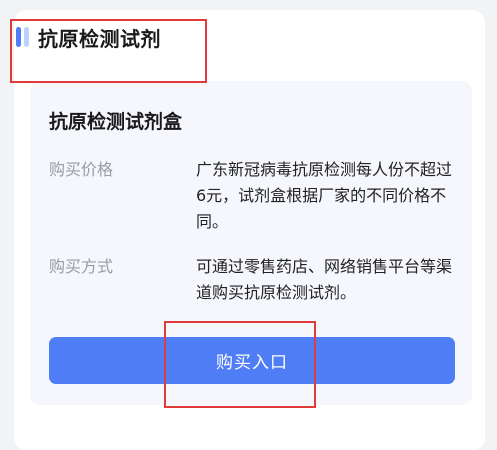 The height and width of the screenshot is (450, 497). What do you see at coordinates (324, 195) in the screenshot?
I see `price-value: 广东新冠病毒抗原检测每人份不超过6元，试剂盒根据厂家的不同价格不同。` at bounding box center [324, 195].